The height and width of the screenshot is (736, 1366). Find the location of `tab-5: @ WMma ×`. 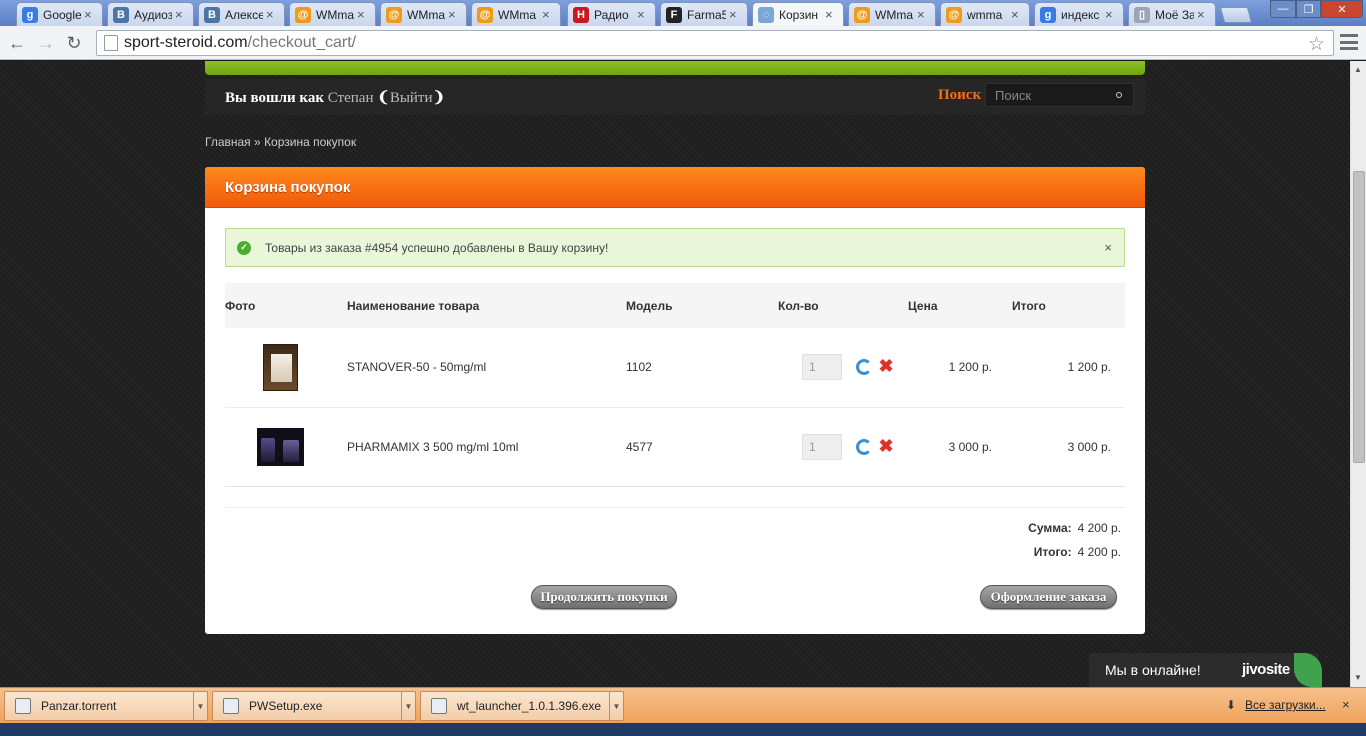

tab-5: @ WMma × is located at coordinates (423, 14).